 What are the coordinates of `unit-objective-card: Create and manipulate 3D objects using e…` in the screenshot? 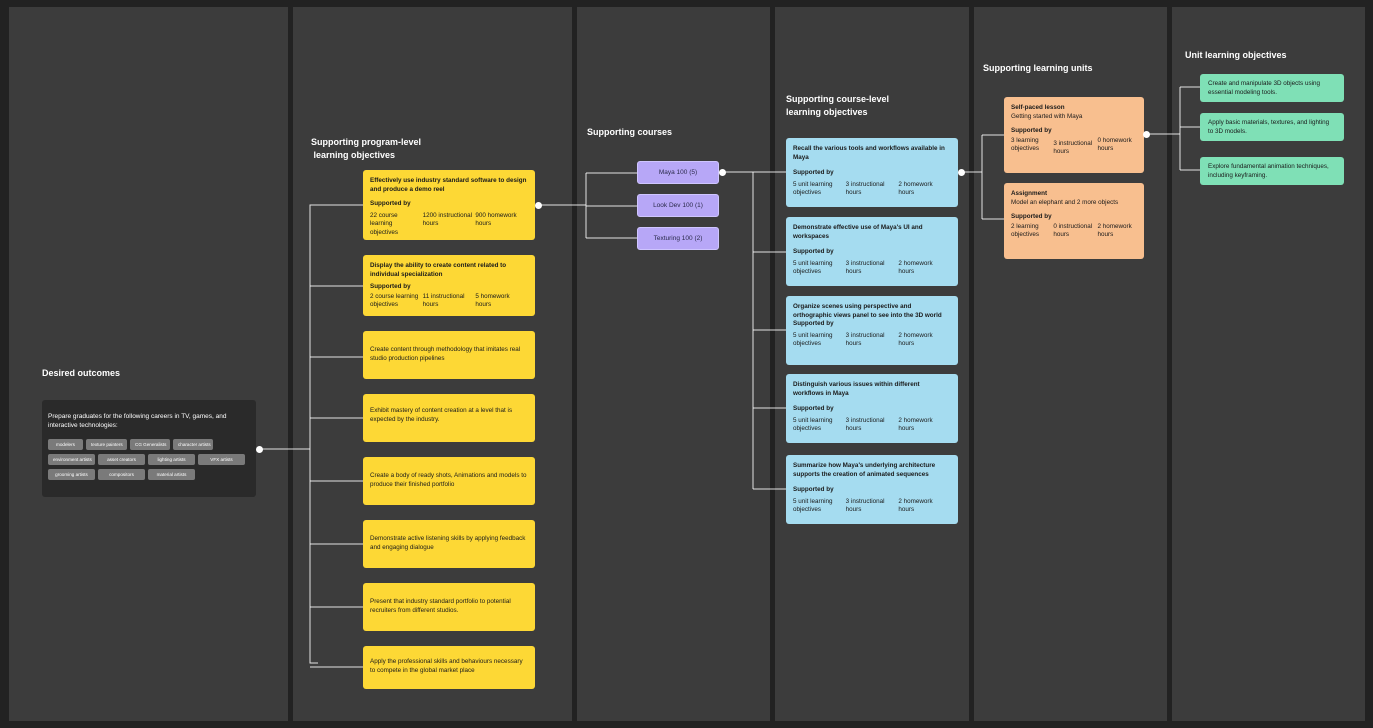 It's located at (1272, 88).